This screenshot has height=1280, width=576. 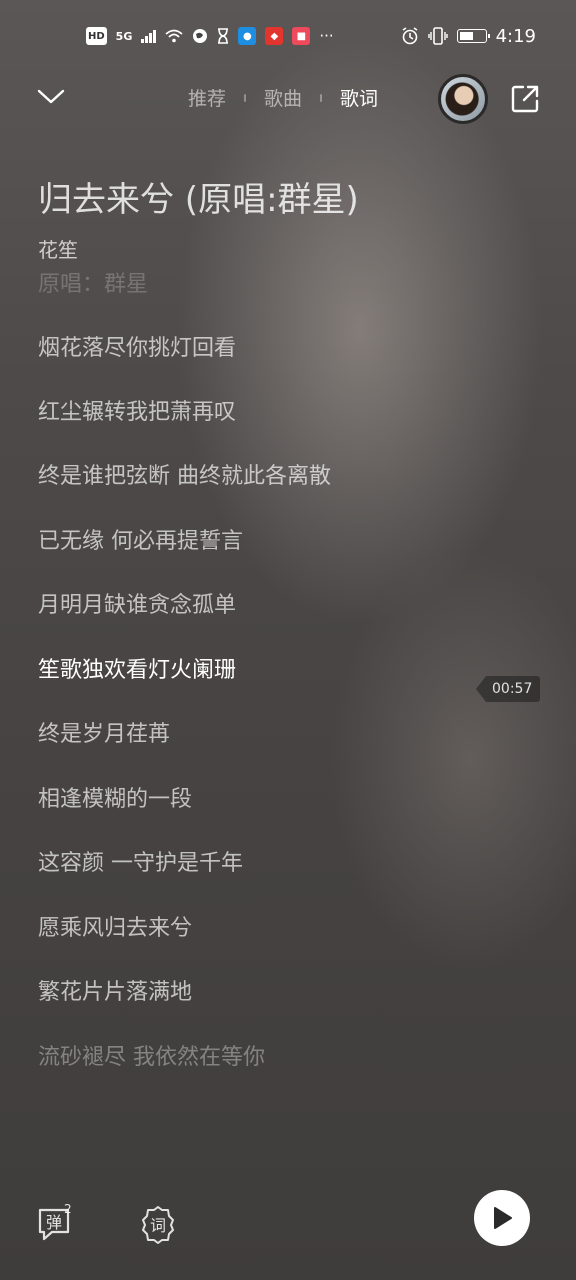 I want to click on artist-name: 花笙, so click(x=58, y=248).